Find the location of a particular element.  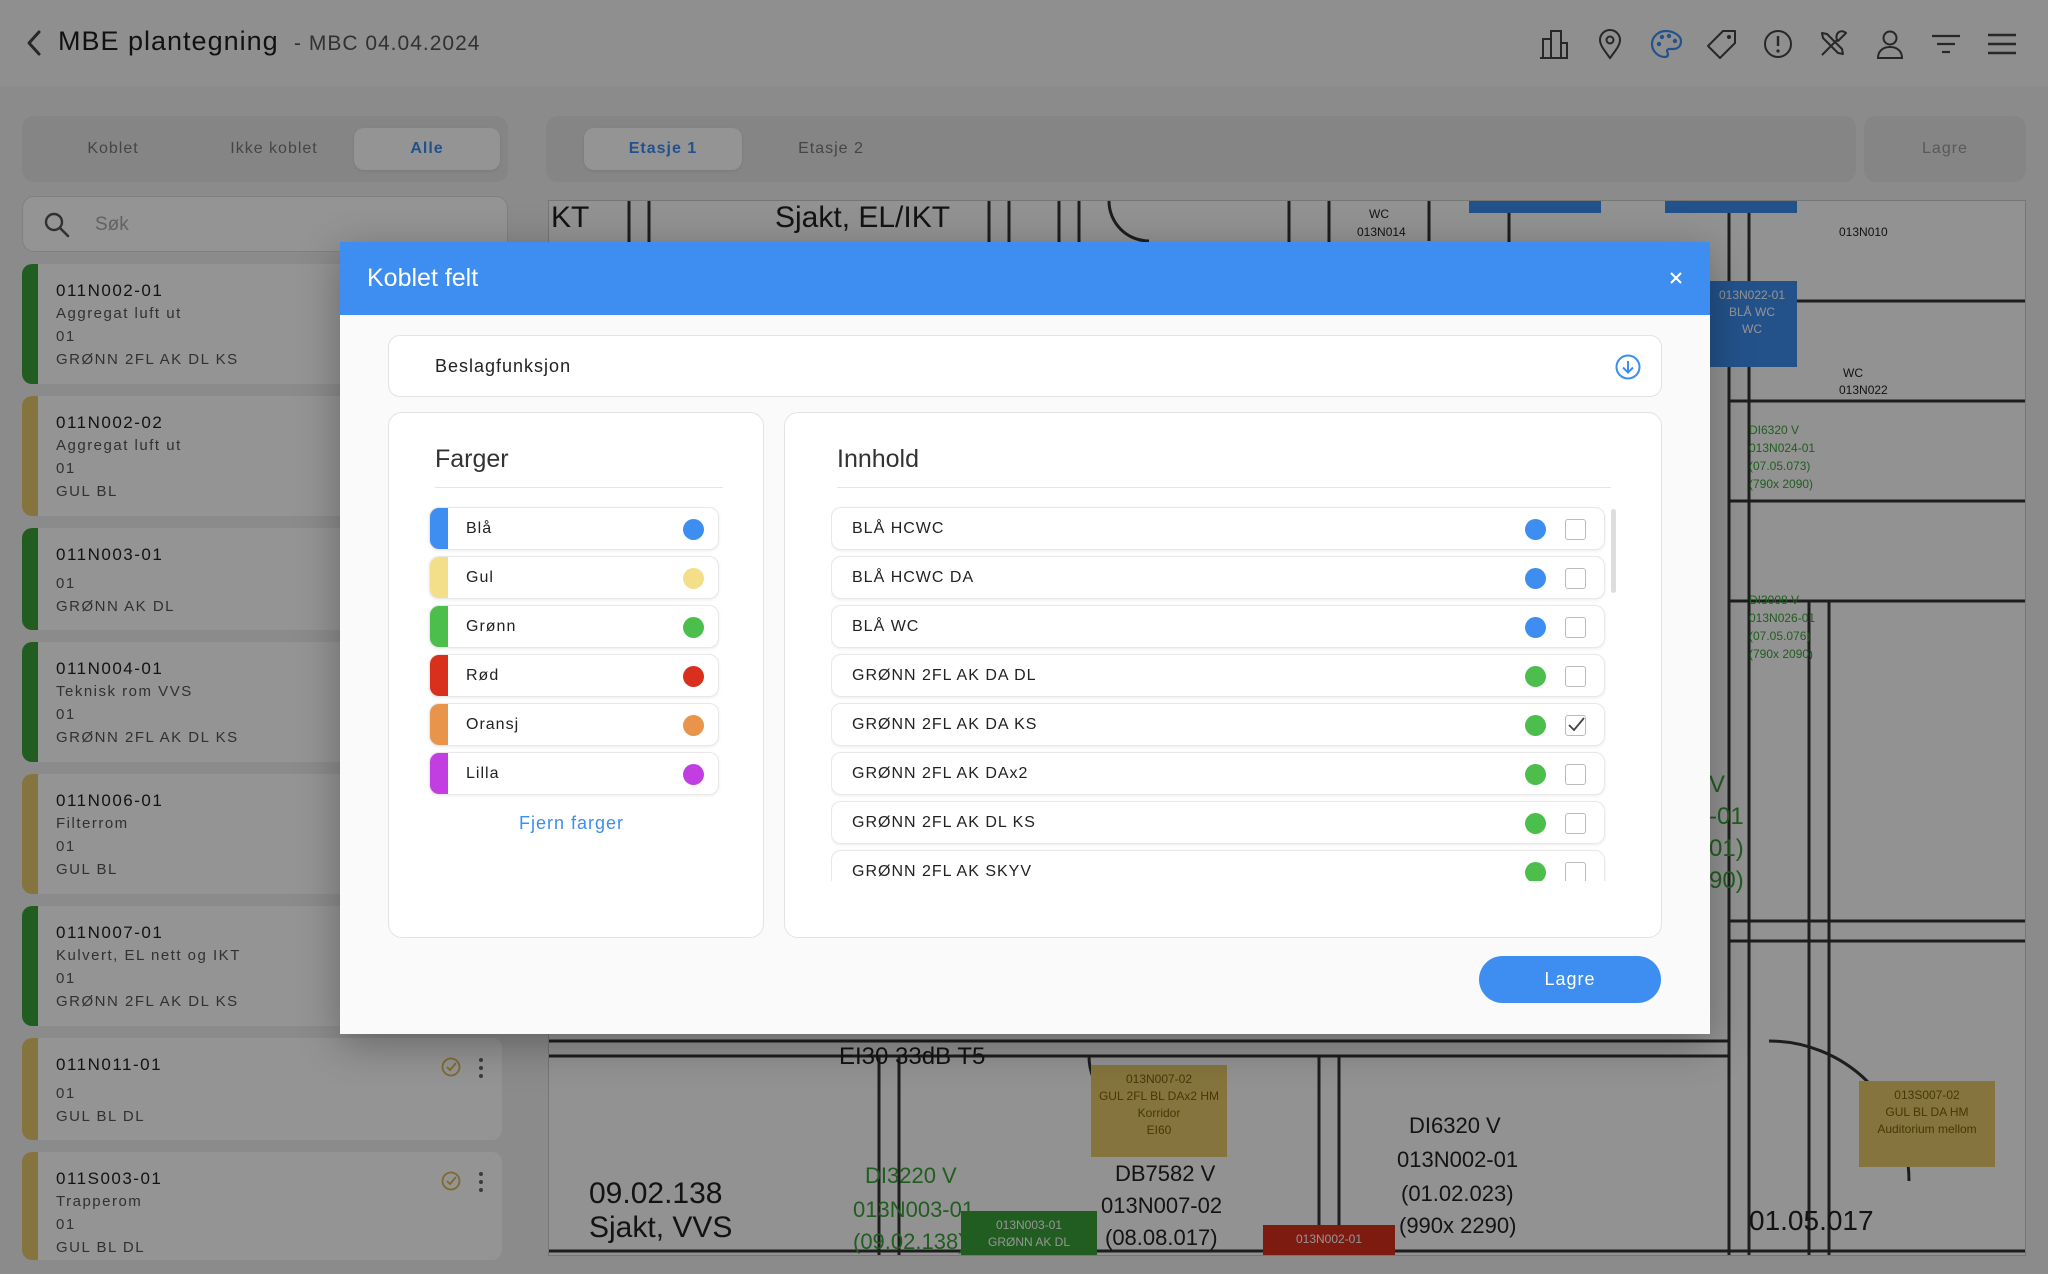

content-item: GRØNN 2FL AK DA KS is located at coordinates (1218, 724).